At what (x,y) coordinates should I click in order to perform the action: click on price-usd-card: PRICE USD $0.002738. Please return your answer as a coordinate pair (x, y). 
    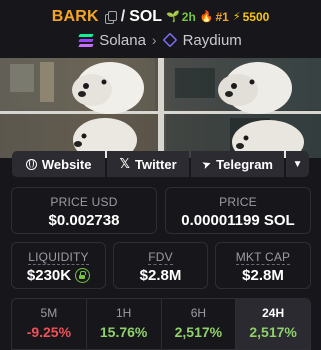
    Looking at the image, I should click on (84, 210).